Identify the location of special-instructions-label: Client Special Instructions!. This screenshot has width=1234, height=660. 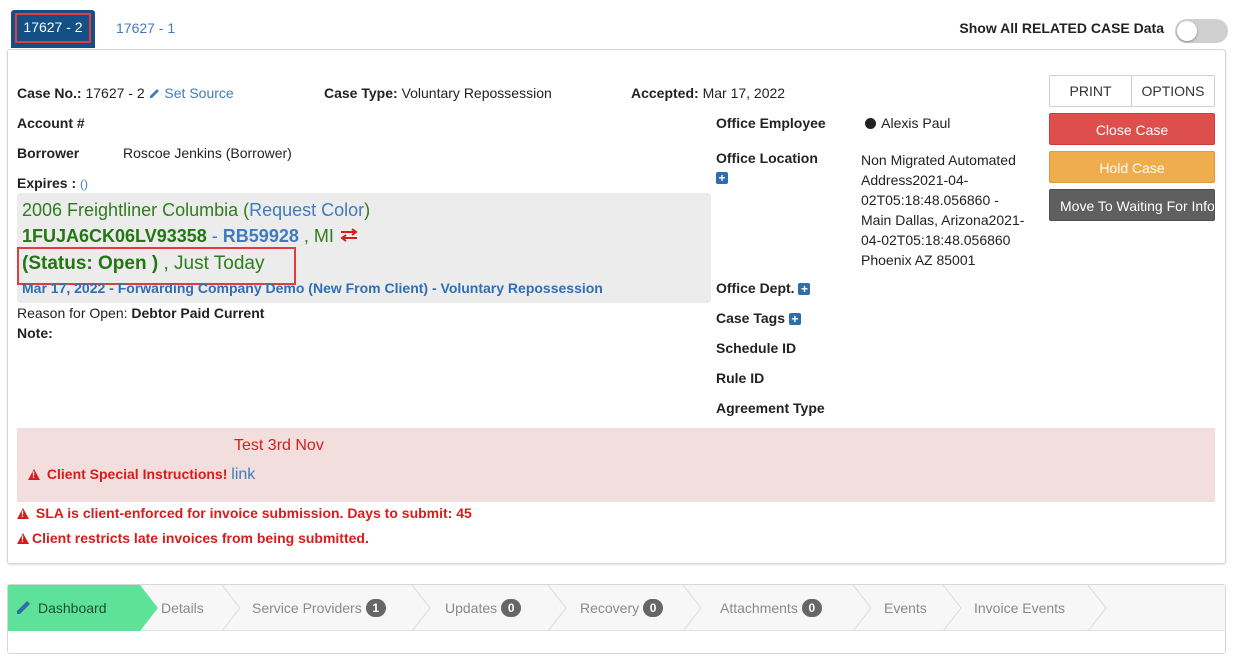
(137, 474).